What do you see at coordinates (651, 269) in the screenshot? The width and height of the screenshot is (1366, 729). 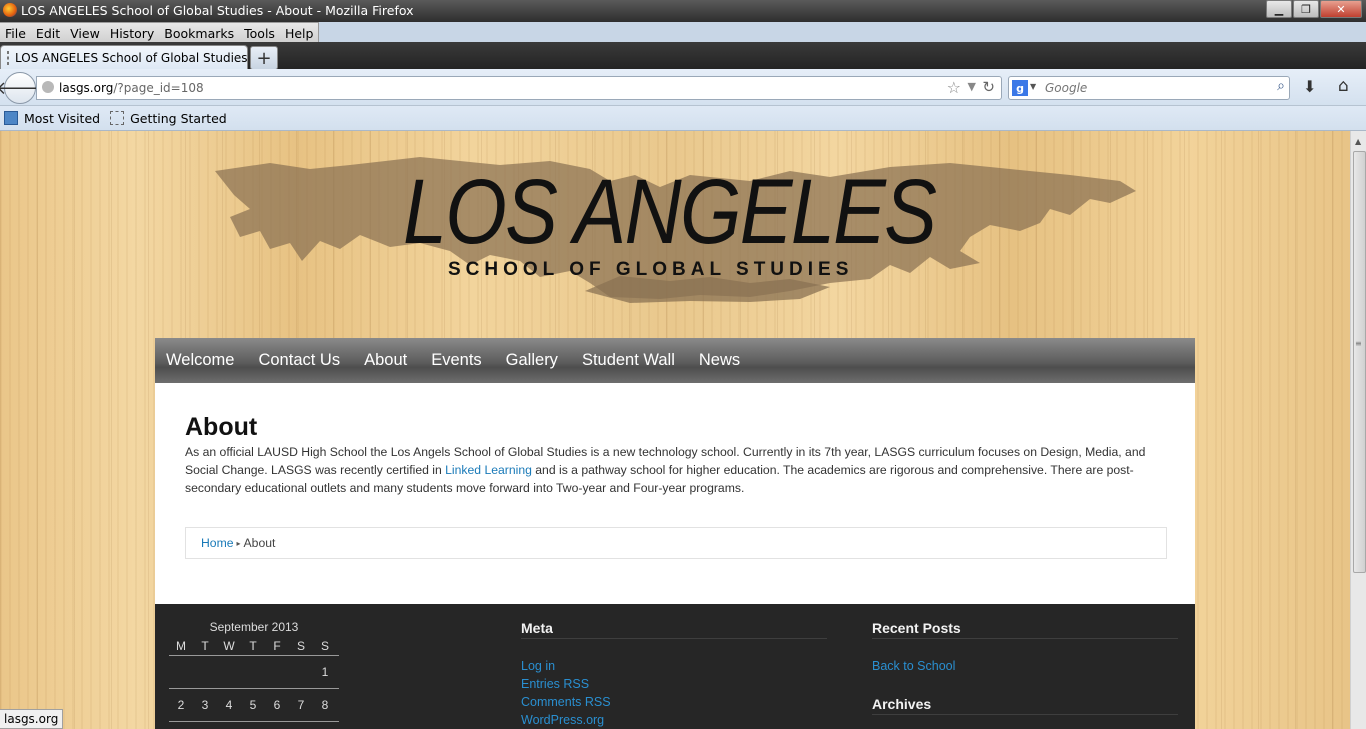 I see `site-logo-subtitle: SCHOOL OF GLOBAL STUDIES` at bounding box center [651, 269].